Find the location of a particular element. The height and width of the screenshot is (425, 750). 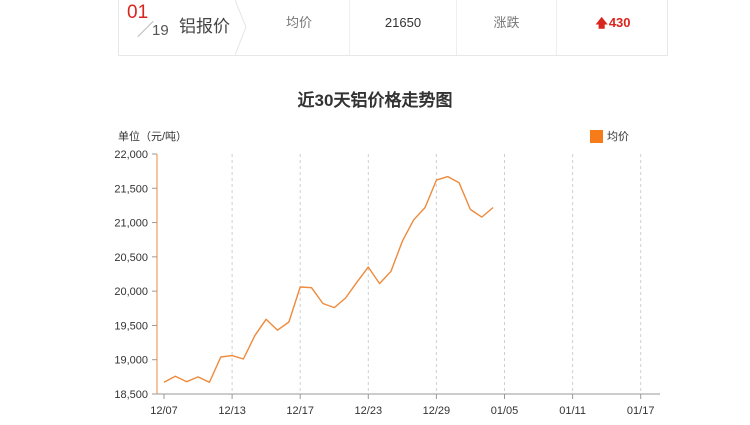

x-tick-label: 01/11 is located at coordinates (572, 411).